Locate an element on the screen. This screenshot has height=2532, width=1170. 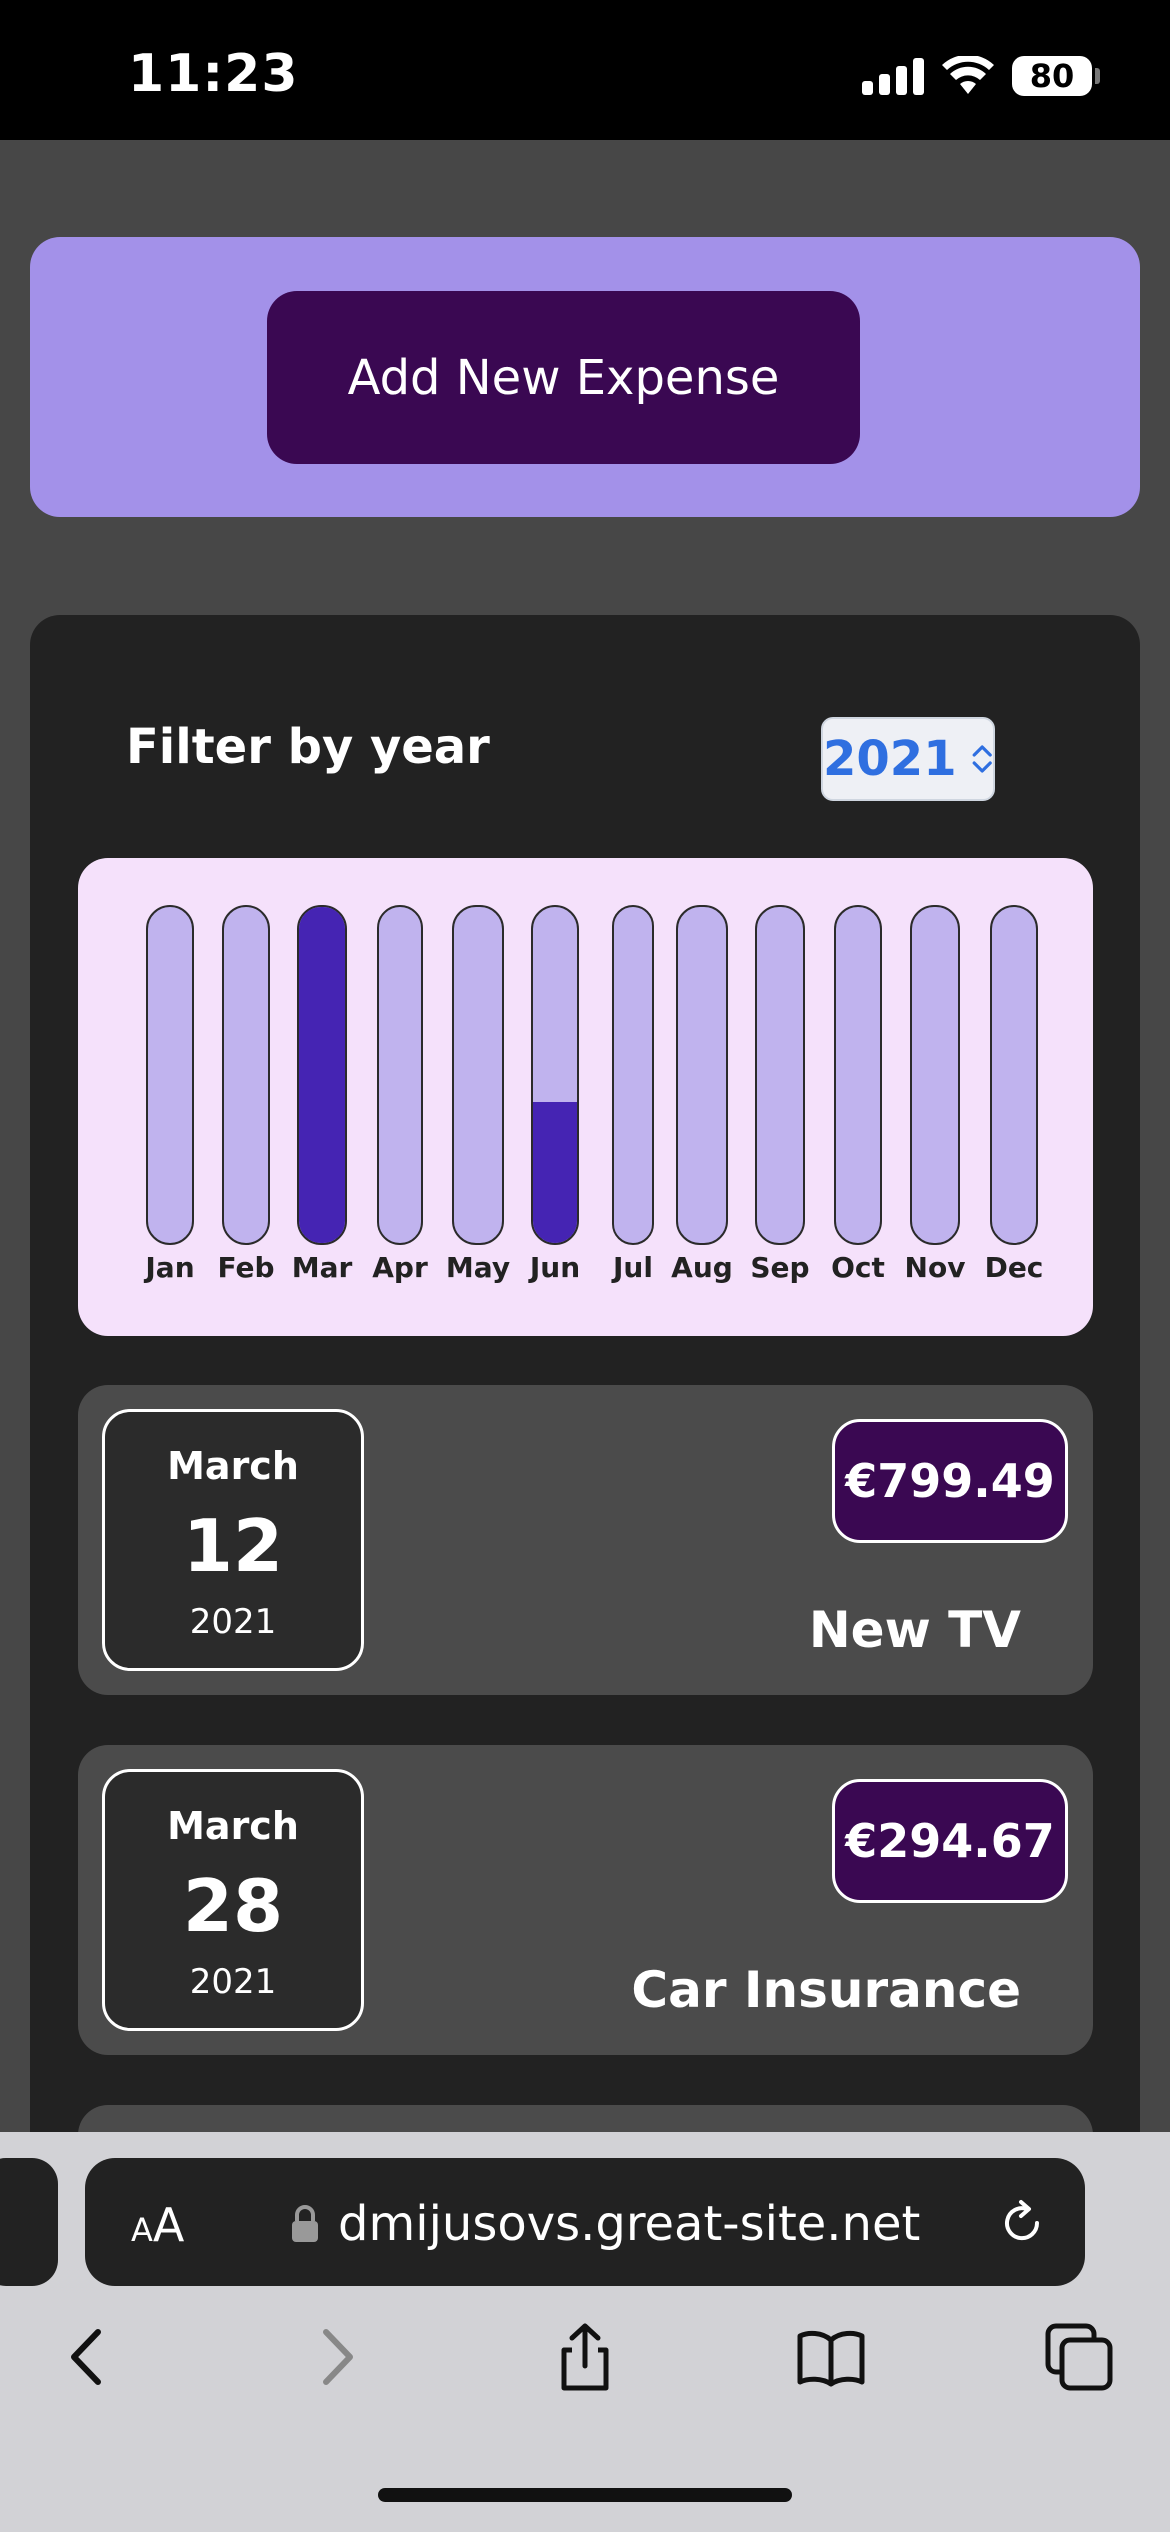
battery-level: 80 is located at coordinates (1052, 76).